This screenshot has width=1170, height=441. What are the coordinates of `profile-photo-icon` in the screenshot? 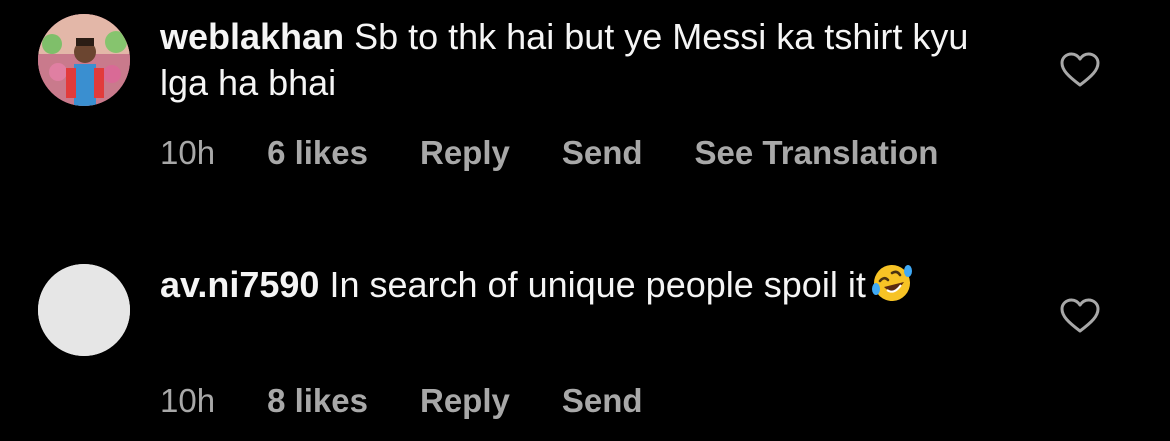 It's located at (84, 60).